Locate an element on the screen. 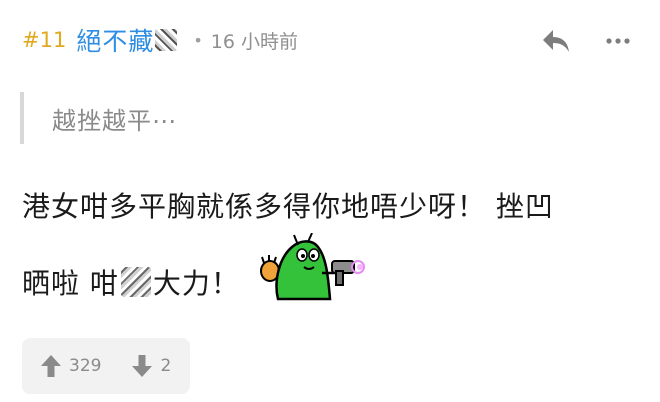 This screenshot has width=660, height=402. floor-number: #11 is located at coordinates (44, 40).